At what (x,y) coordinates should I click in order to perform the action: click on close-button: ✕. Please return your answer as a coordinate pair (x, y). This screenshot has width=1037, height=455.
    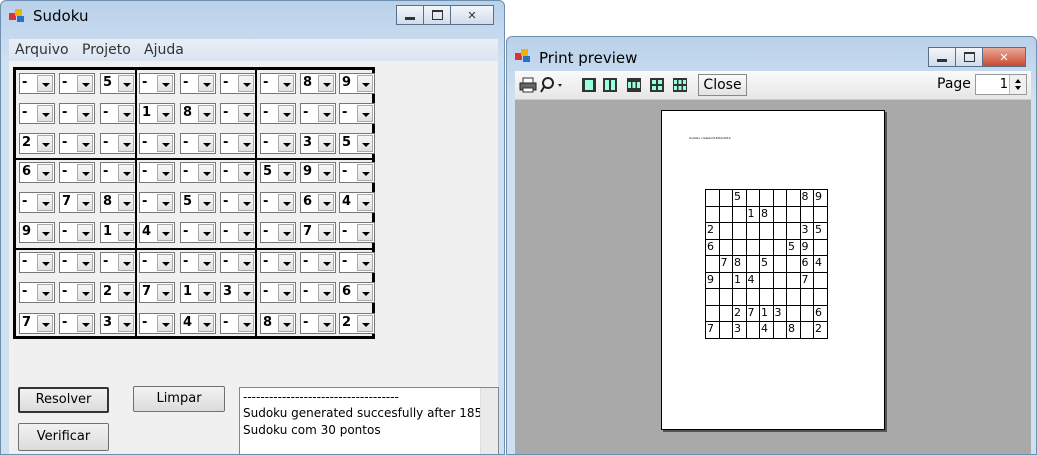
    Looking at the image, I should click on (472, 15).